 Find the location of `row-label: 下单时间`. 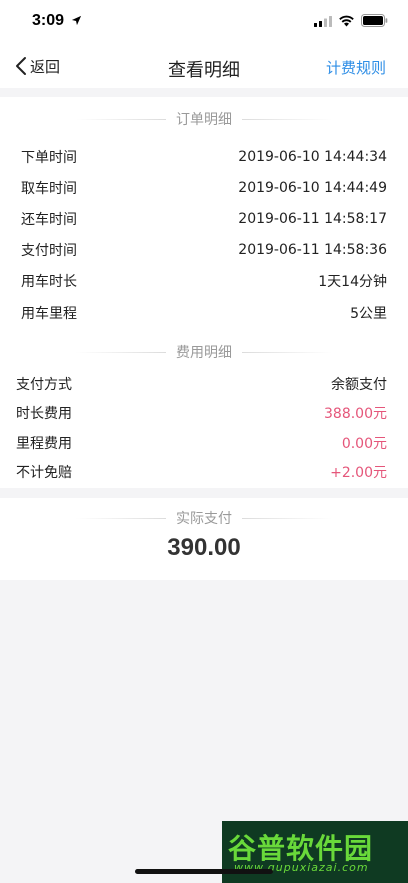

row-label: 下单时间 is located at coordinates (49, 158).